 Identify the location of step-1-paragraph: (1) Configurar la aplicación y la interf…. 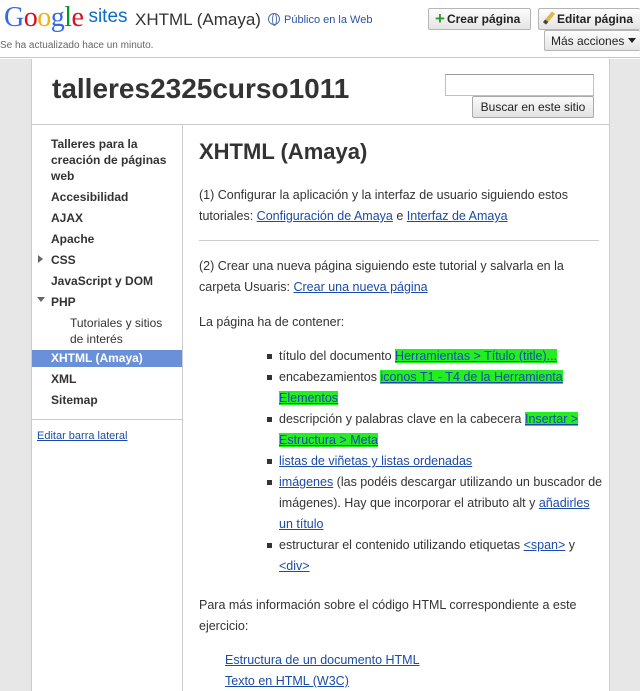
(400, 206).